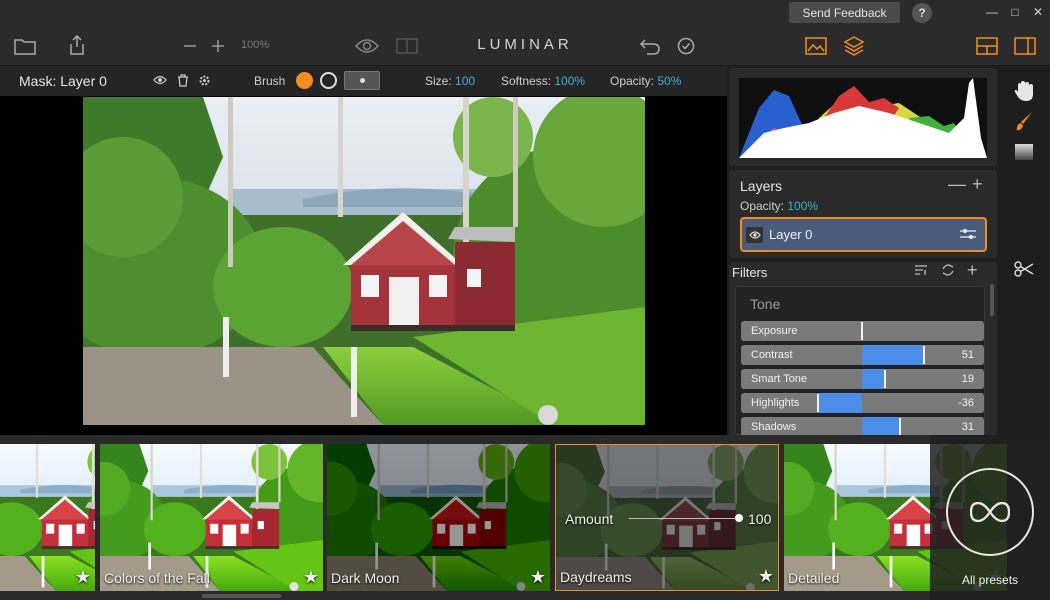 This screenshot has width=1050, height=600. I want to click on brush-size-button, so click(362, 80).